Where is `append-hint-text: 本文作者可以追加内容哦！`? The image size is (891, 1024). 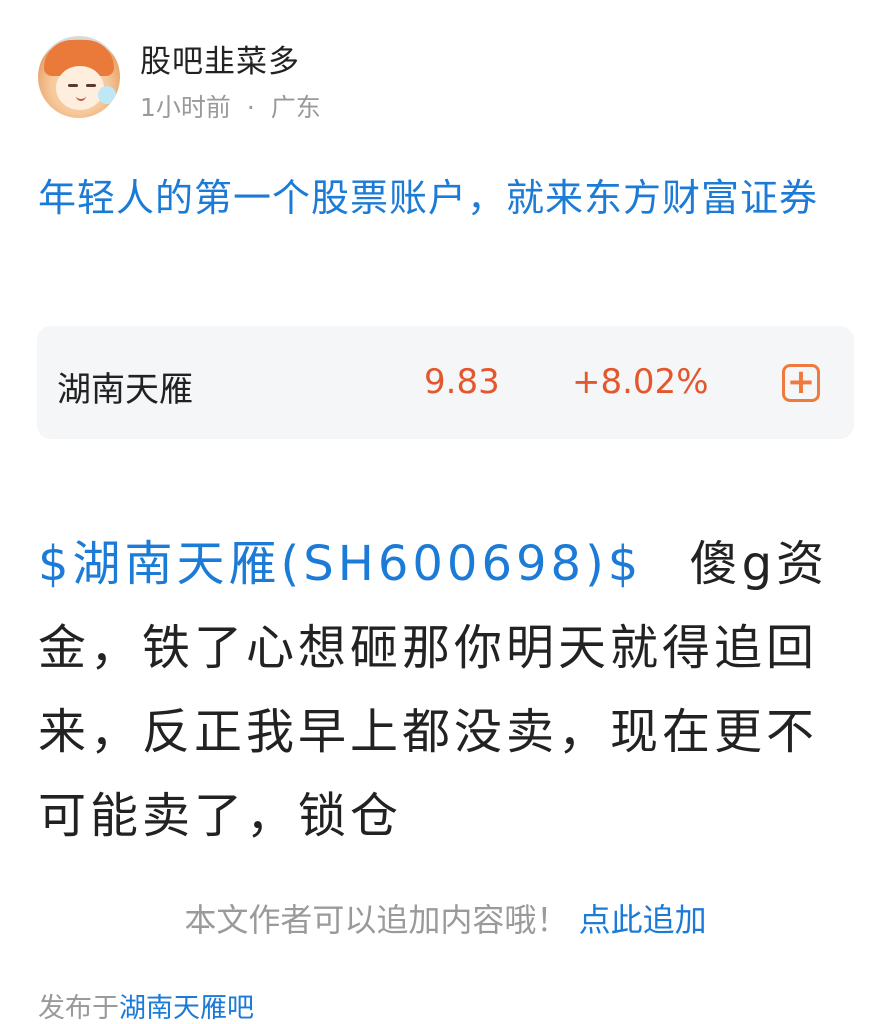
append-hint-text: 本文作者可以追加内容哦！ is located at coordinates (376, 920).